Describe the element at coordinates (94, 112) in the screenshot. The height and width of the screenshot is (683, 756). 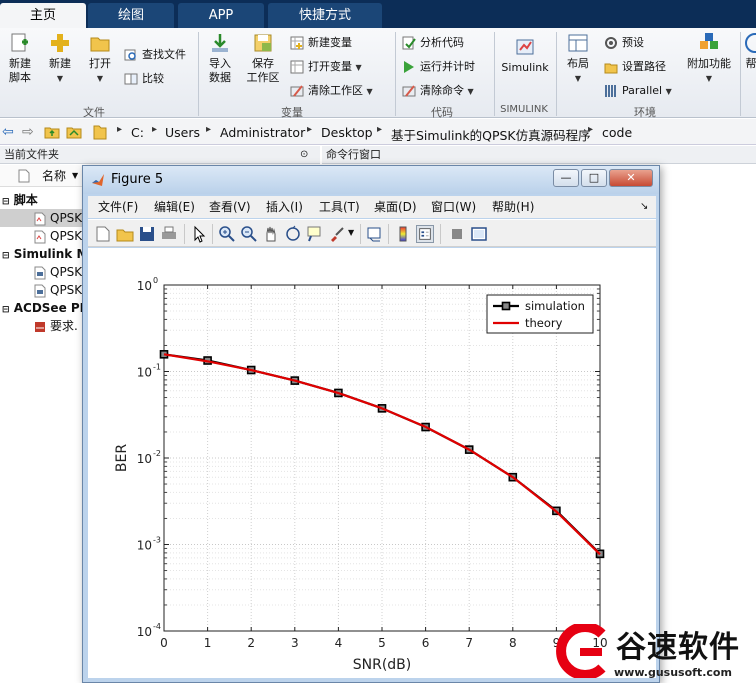
I see `group-file-label: 文件` at that location.